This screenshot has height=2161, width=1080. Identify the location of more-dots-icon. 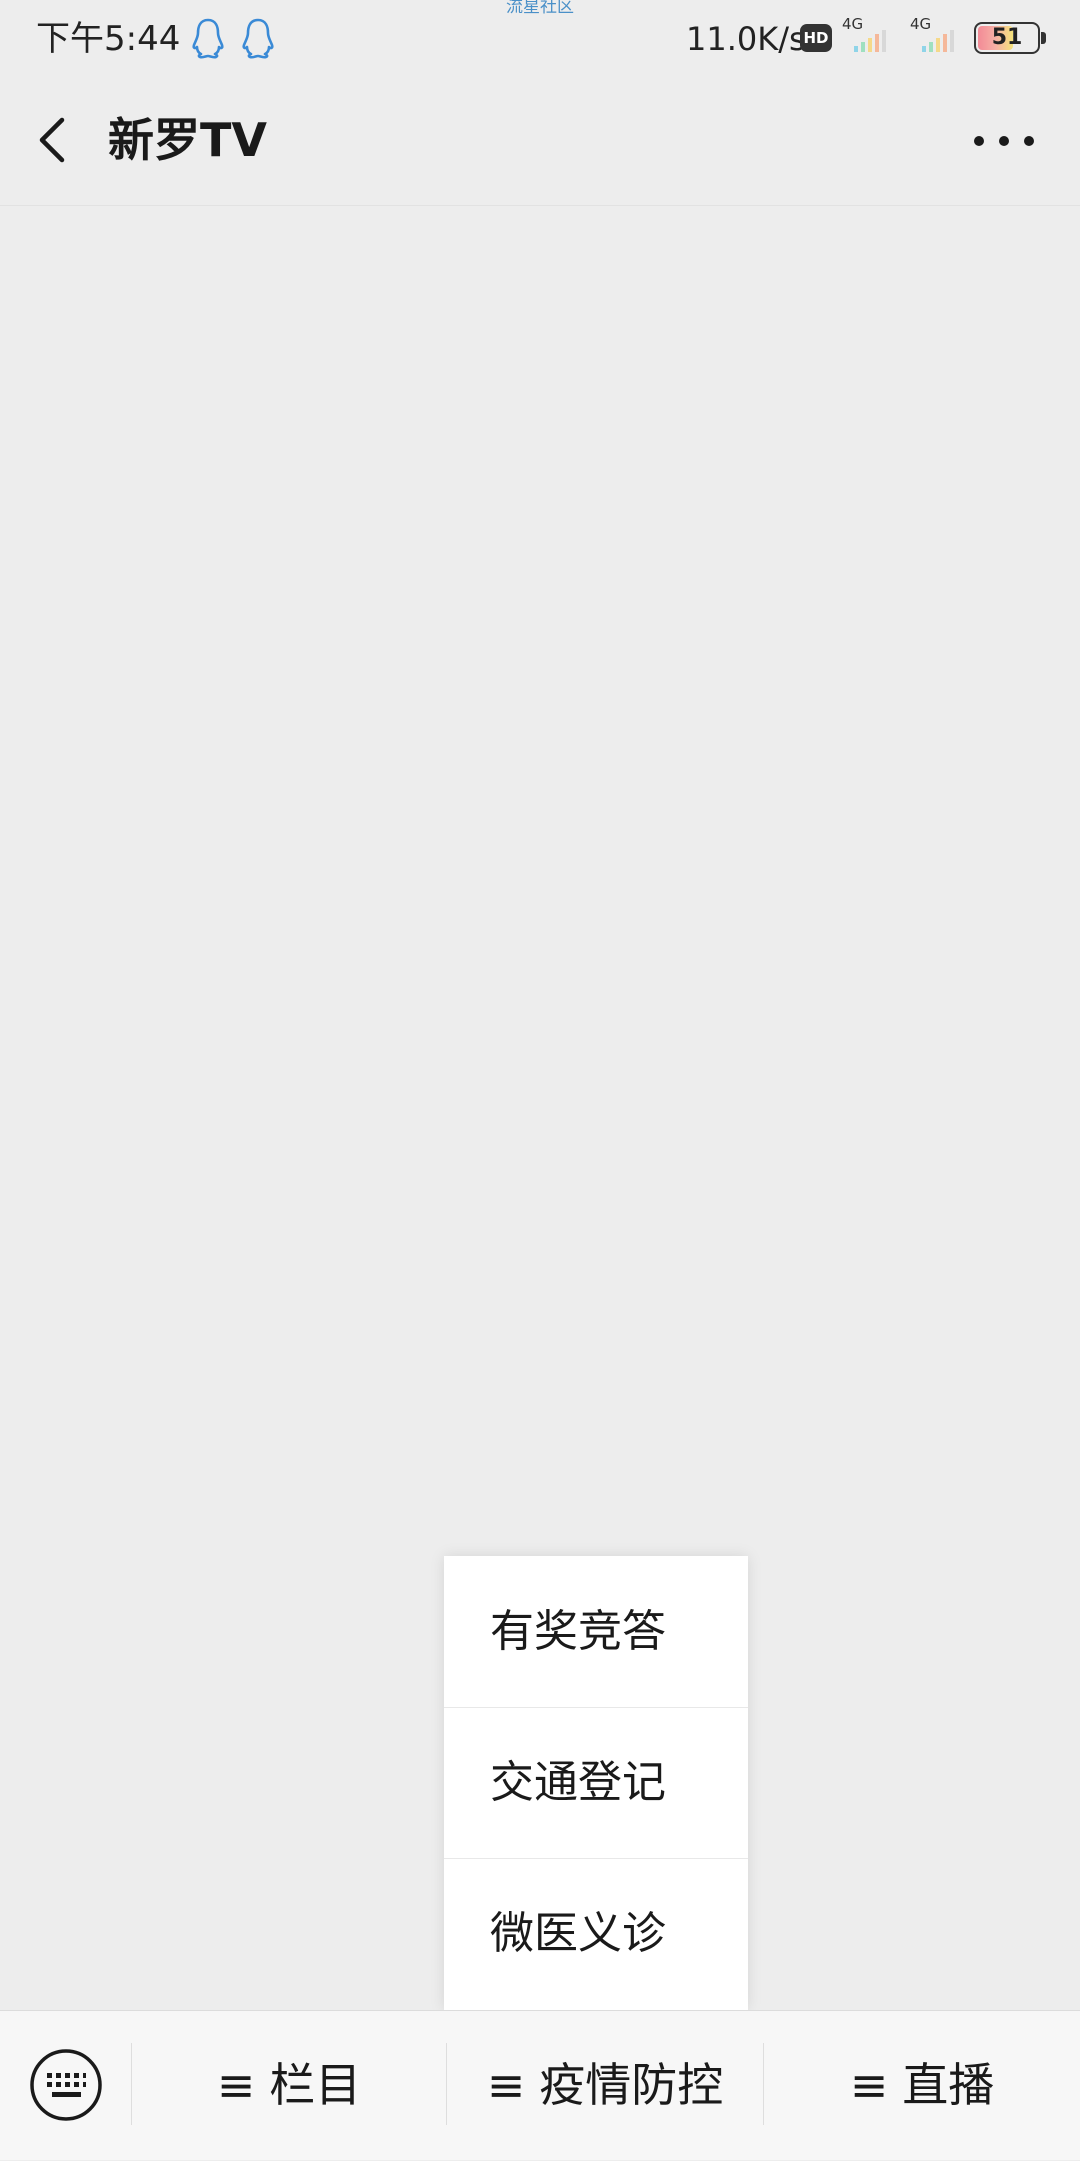
(1004, 141).